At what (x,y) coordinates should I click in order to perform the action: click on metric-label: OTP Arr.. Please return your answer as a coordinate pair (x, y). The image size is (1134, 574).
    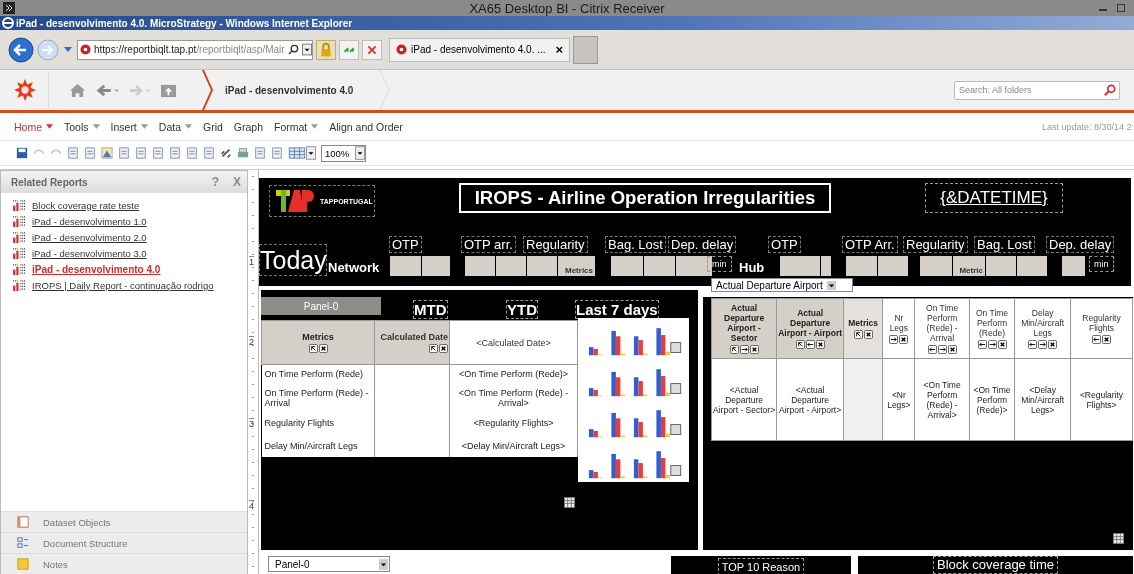
    Looking at the image, I should click on (870, 244).